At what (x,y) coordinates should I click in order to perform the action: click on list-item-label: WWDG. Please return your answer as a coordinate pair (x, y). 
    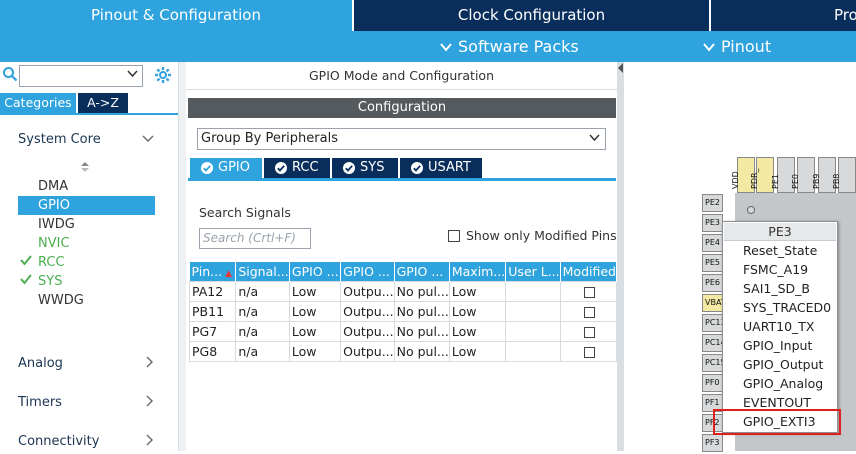
    Looking at the image, I should click on (61, 300).